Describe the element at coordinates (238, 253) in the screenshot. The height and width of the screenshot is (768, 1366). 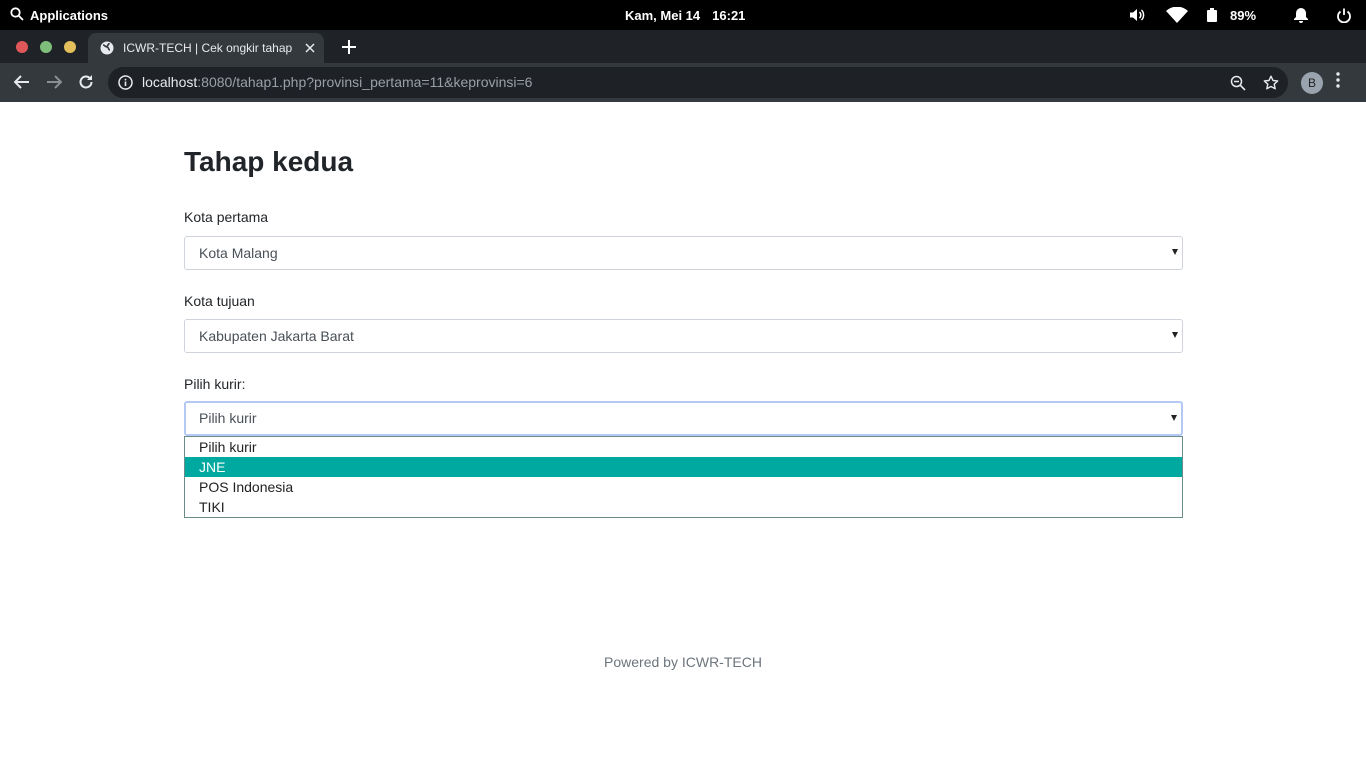
I see `origin-city-value: Kota Malang` at that location.